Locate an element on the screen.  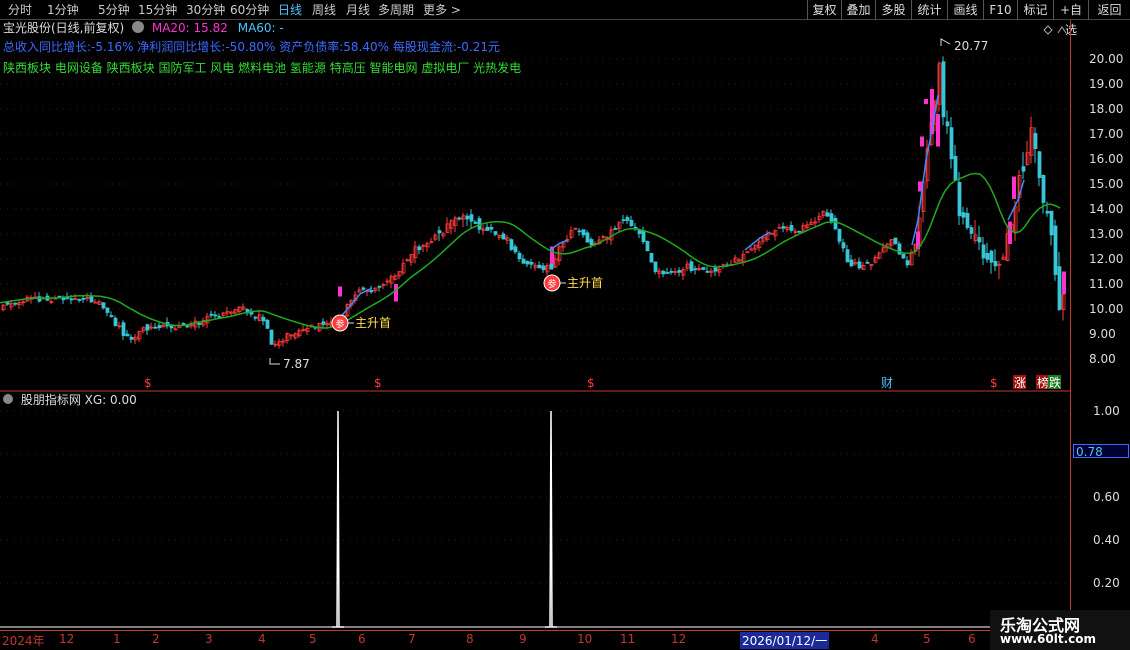
indicator-tick-label: 0.60 is located at coordinates (1106, 497).